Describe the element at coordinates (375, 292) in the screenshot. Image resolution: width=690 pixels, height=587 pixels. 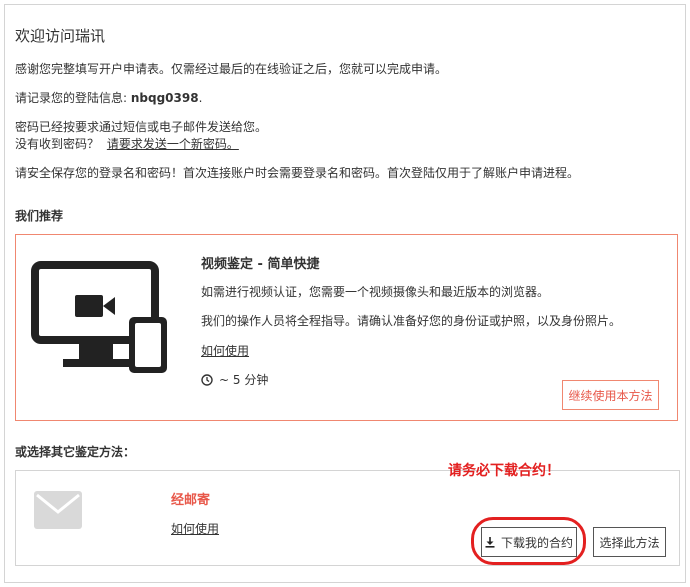
I see `video-card-line-1: 如需进行视频认证，您需要一个视频摄像头和最近版本的浏览器。` at that location.